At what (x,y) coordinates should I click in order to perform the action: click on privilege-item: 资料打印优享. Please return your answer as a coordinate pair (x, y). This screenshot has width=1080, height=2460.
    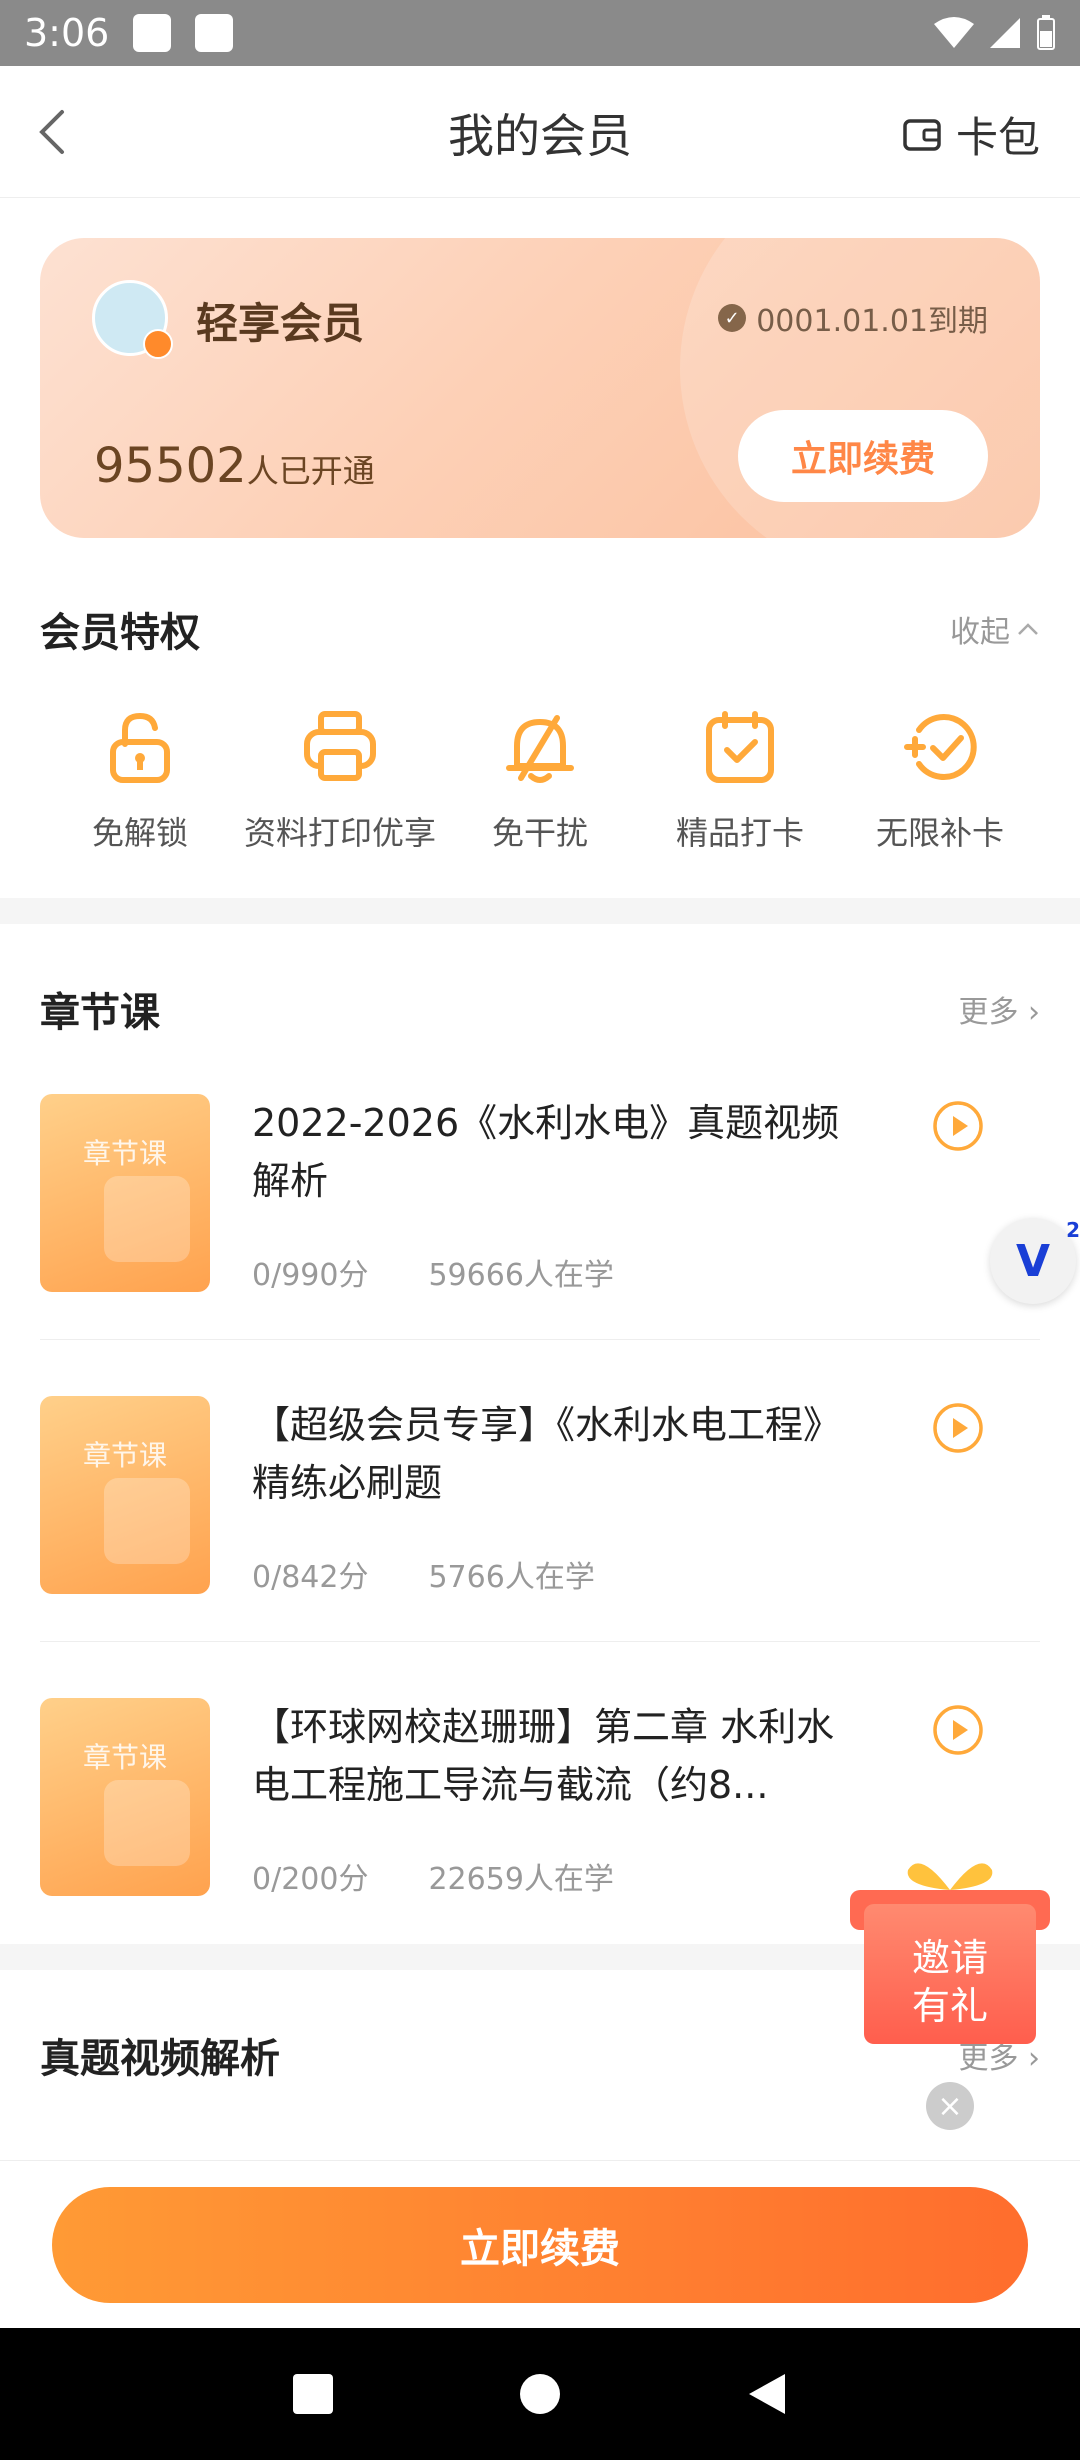
    Looking at the image, I should click on (340, 780).